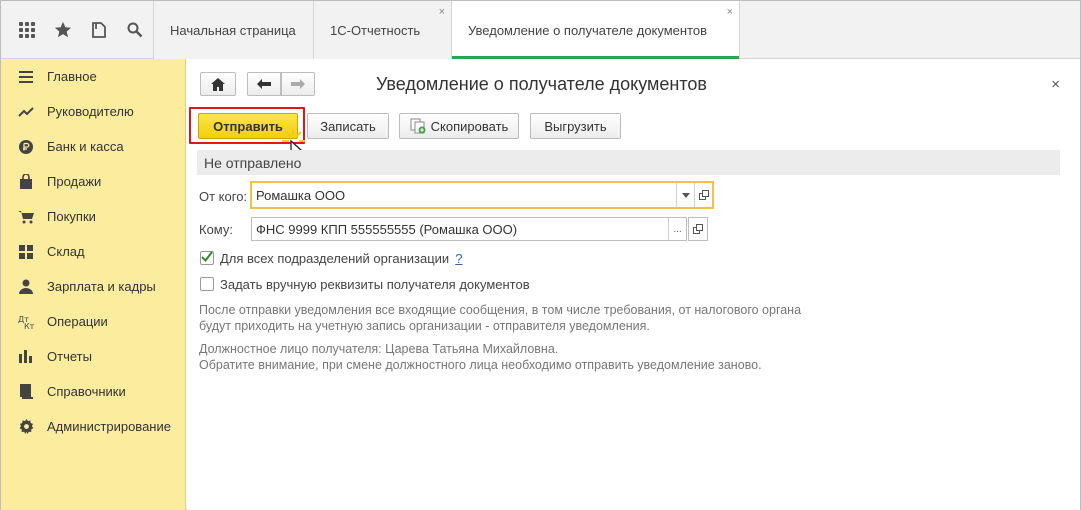 The image size is (1081, 510). What do you see at coordinates (26, 287) in the screenshot?
I see `person-icon` at bounding box center [26, 287].